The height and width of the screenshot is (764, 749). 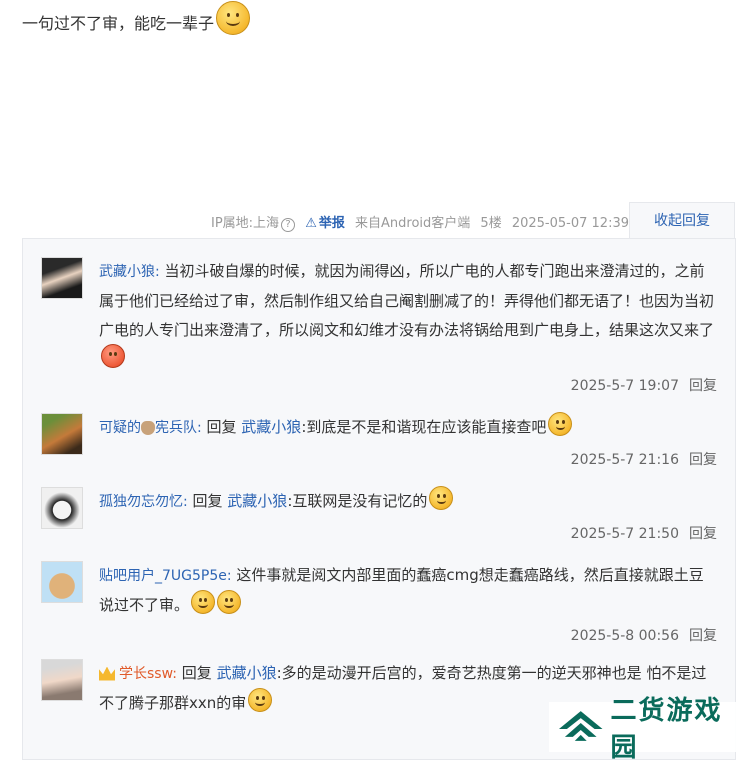 I want to click on reply-username: 可疑的 宪兵队:, so click(x=150, y=428).